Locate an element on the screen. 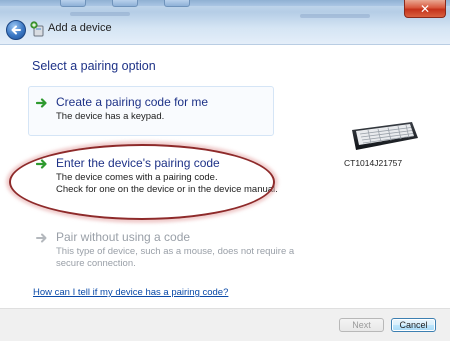 This screenshot has height=341, width=450. add-device-icon is located at coordinates (37, 29).